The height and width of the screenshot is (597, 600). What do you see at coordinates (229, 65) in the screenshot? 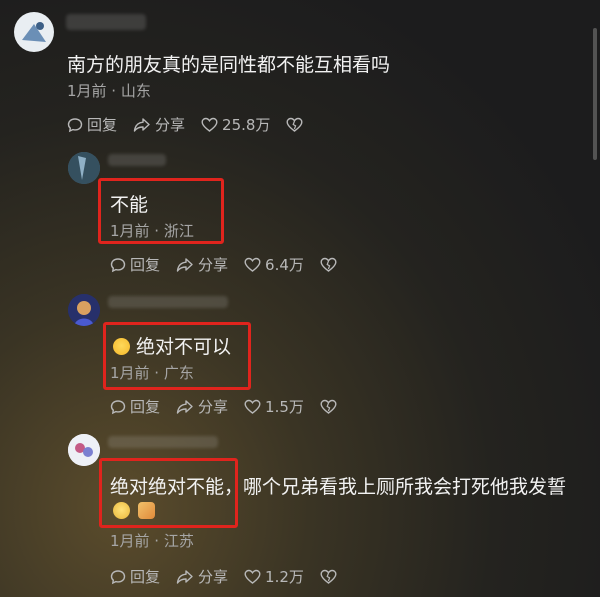
I see `comment-text: 南方的朋友真的是同性都不能互相看吗` at bounding box center [229, 65].